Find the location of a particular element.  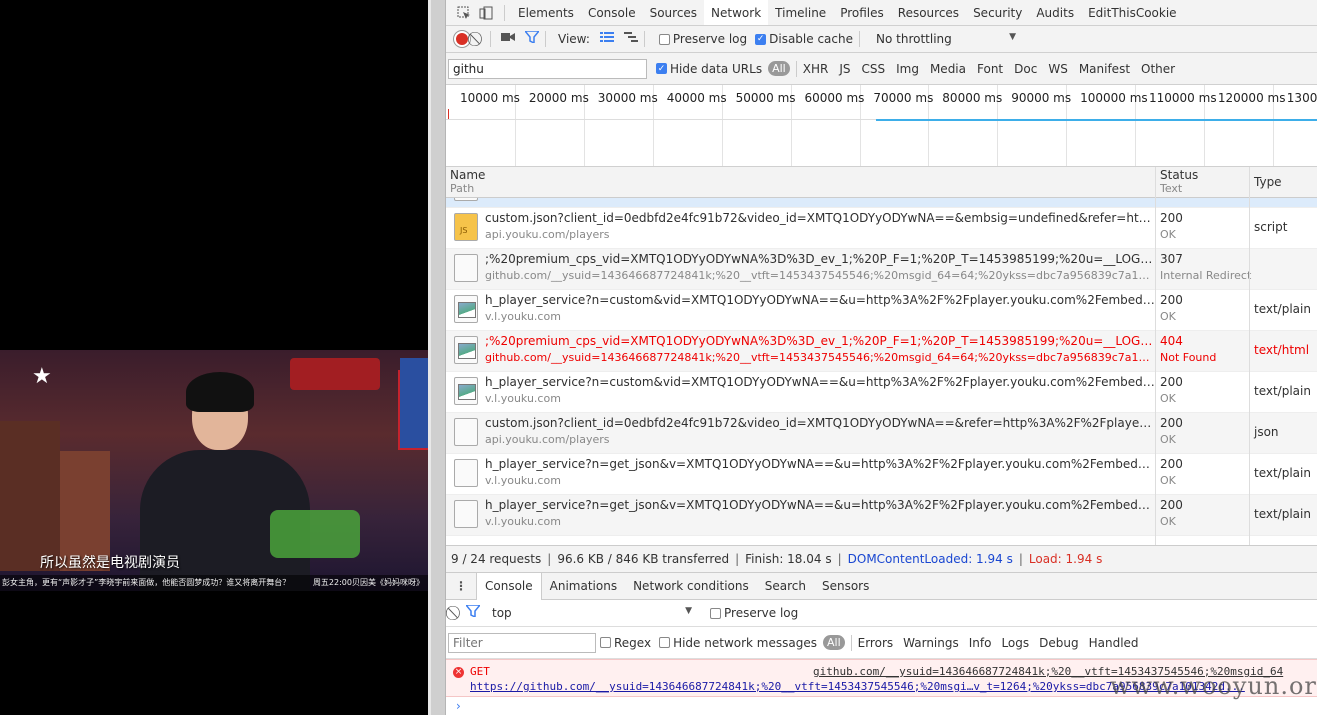

hide-network-checkbox is located at coordinates (665, 642).